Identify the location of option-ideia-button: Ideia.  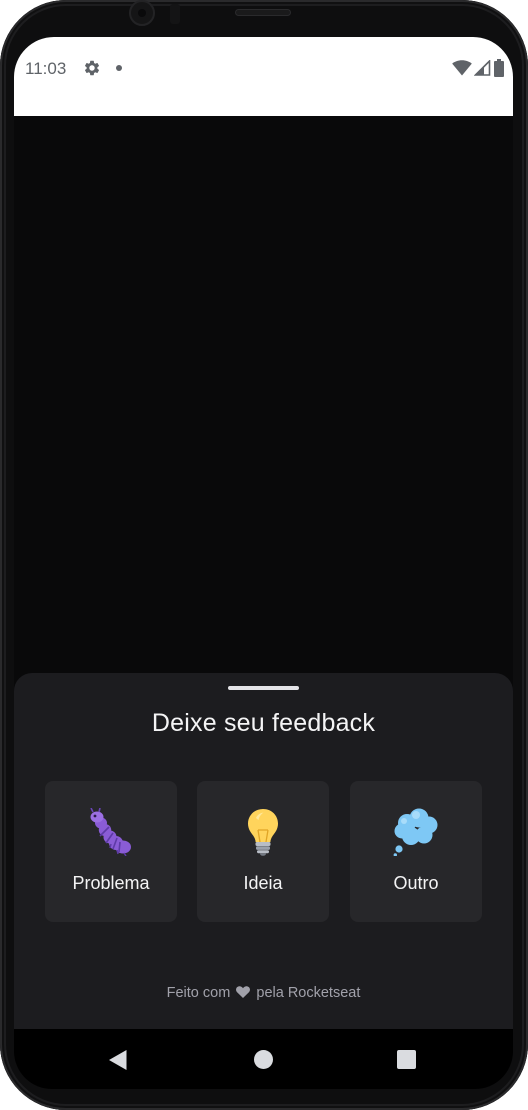
(263, 851).